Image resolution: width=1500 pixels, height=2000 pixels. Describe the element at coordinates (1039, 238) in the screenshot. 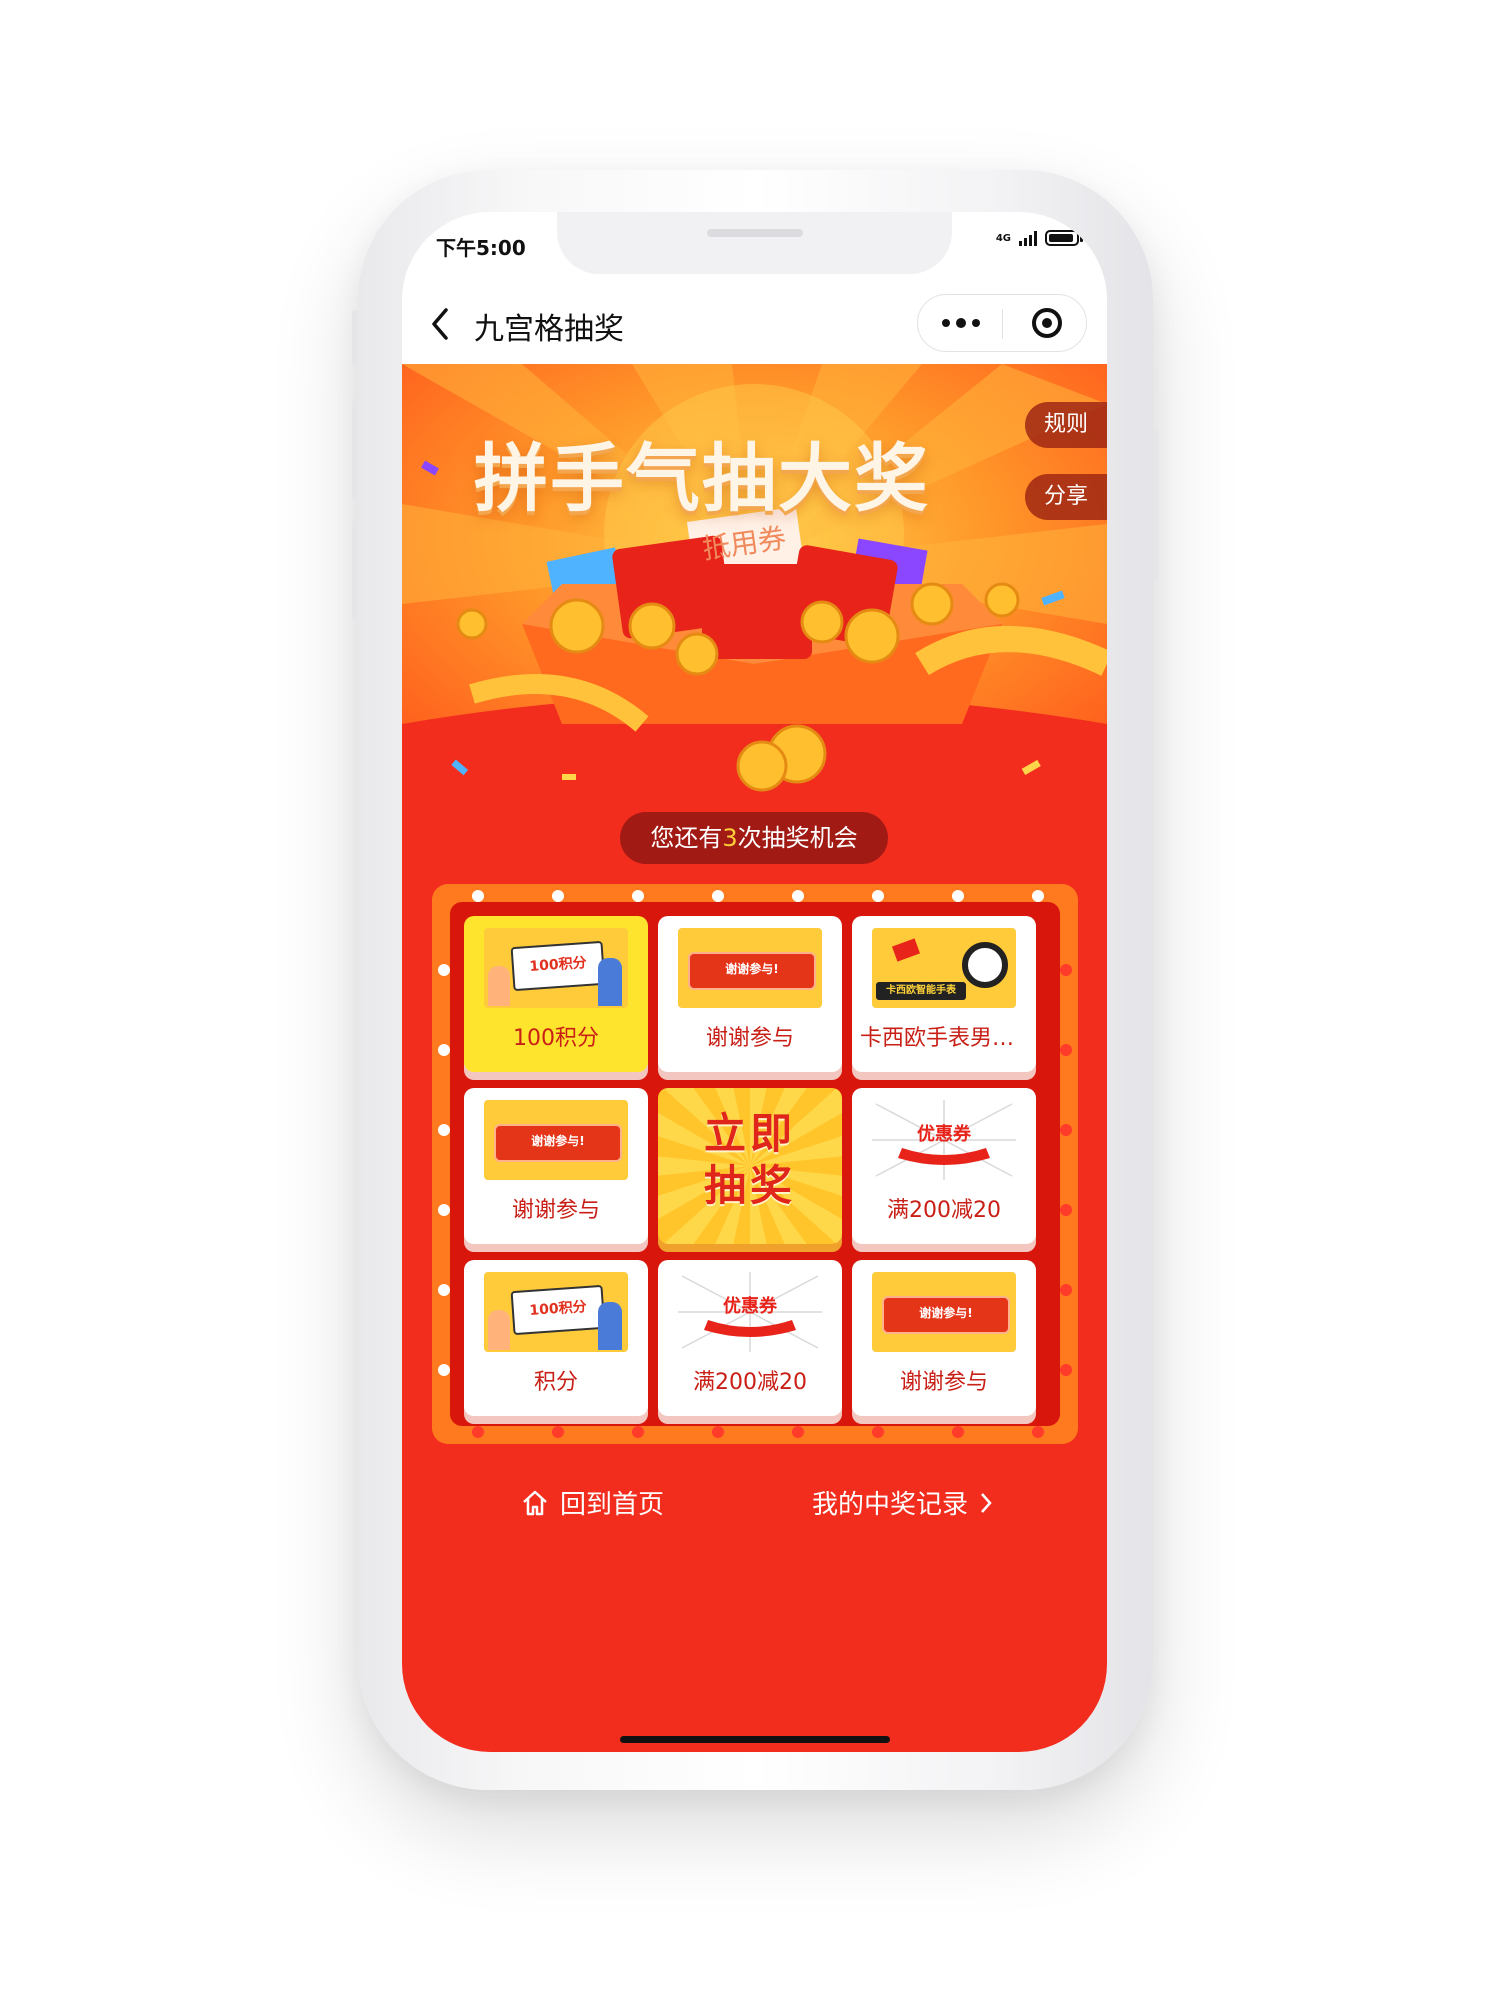

I see `status-icons: 4G` at that location.